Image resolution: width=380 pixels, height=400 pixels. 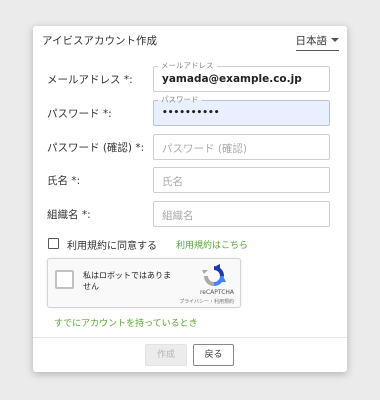 I want to click on organization-row: 組織名 *: 組織名, so click(x=190, y=214).